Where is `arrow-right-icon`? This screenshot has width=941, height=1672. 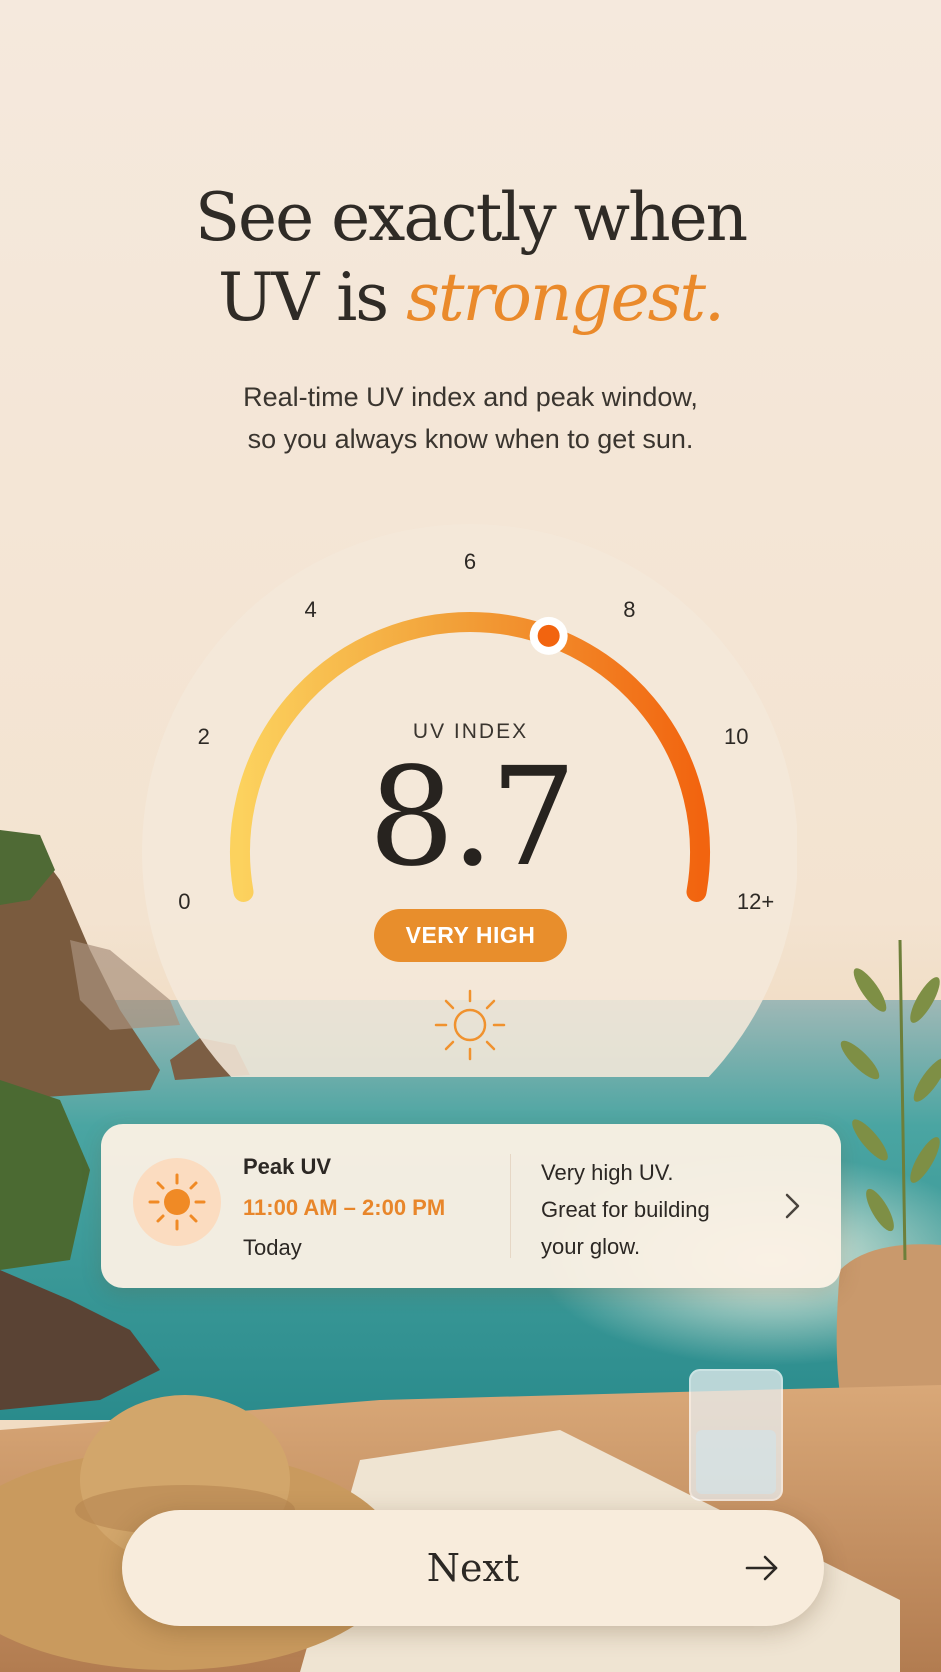 arrow-right-icon is located at coordinates (761, 1568).